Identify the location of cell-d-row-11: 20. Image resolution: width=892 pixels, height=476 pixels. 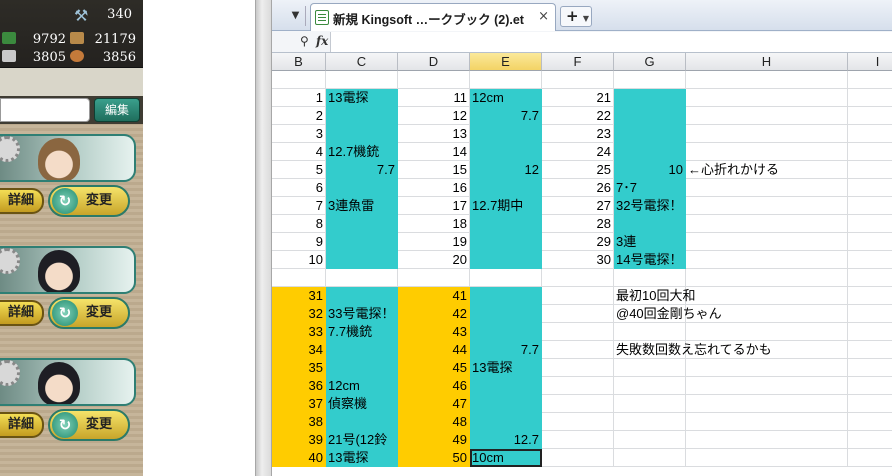
(434, 260).